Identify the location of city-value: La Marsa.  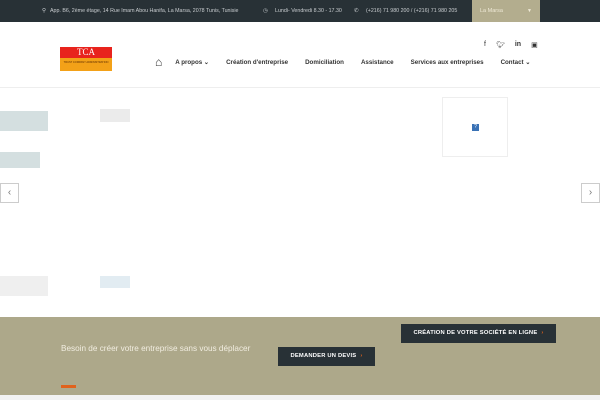
(491, 11).